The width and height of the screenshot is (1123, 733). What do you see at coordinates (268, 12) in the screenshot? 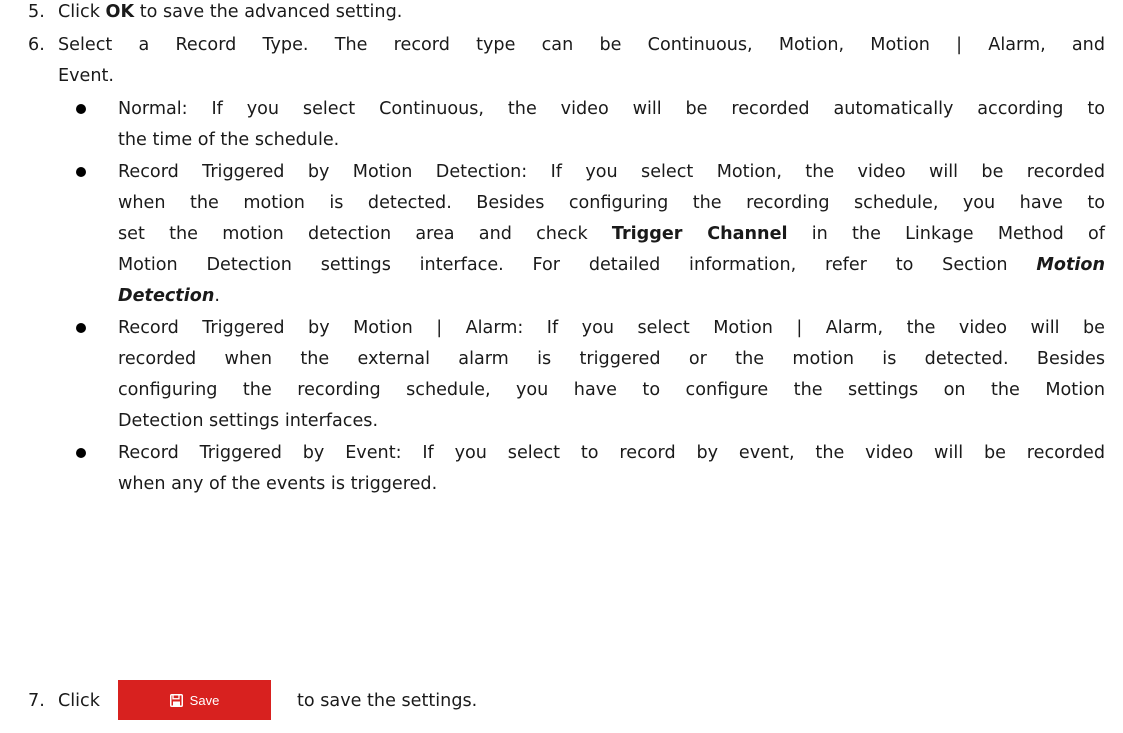
I see `step-5-post: to save the advanced setting.` at bounding box center [268, 12].